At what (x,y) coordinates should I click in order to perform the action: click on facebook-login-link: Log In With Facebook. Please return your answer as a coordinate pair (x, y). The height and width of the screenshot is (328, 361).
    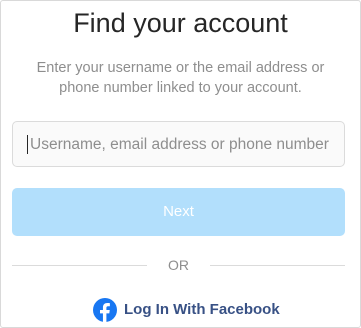
    Looking at the image, I should click on (186, 310).